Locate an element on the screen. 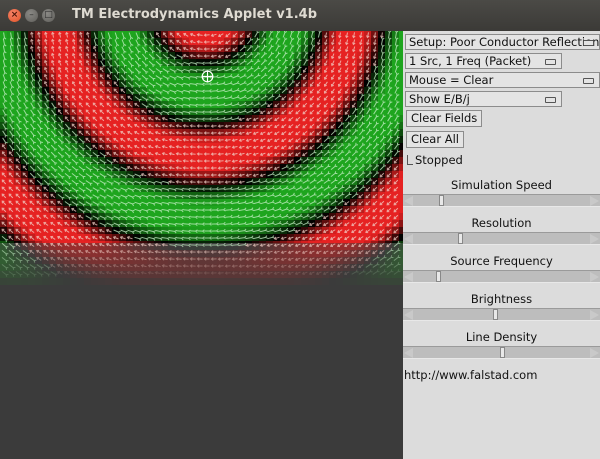 Image resolution: width=600 pixels, height=459 pixels. mouse-mode-dropdown: Mouse = Clear is located at coordinates (502, 80).